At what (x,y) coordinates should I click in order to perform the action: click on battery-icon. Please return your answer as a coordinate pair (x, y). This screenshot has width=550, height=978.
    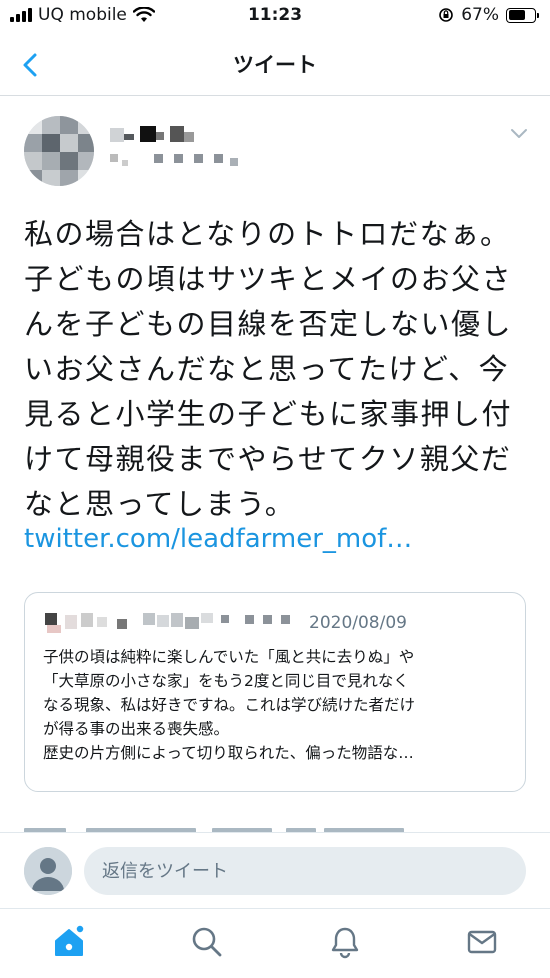
    Looking at the image, I should click on (522, 15).